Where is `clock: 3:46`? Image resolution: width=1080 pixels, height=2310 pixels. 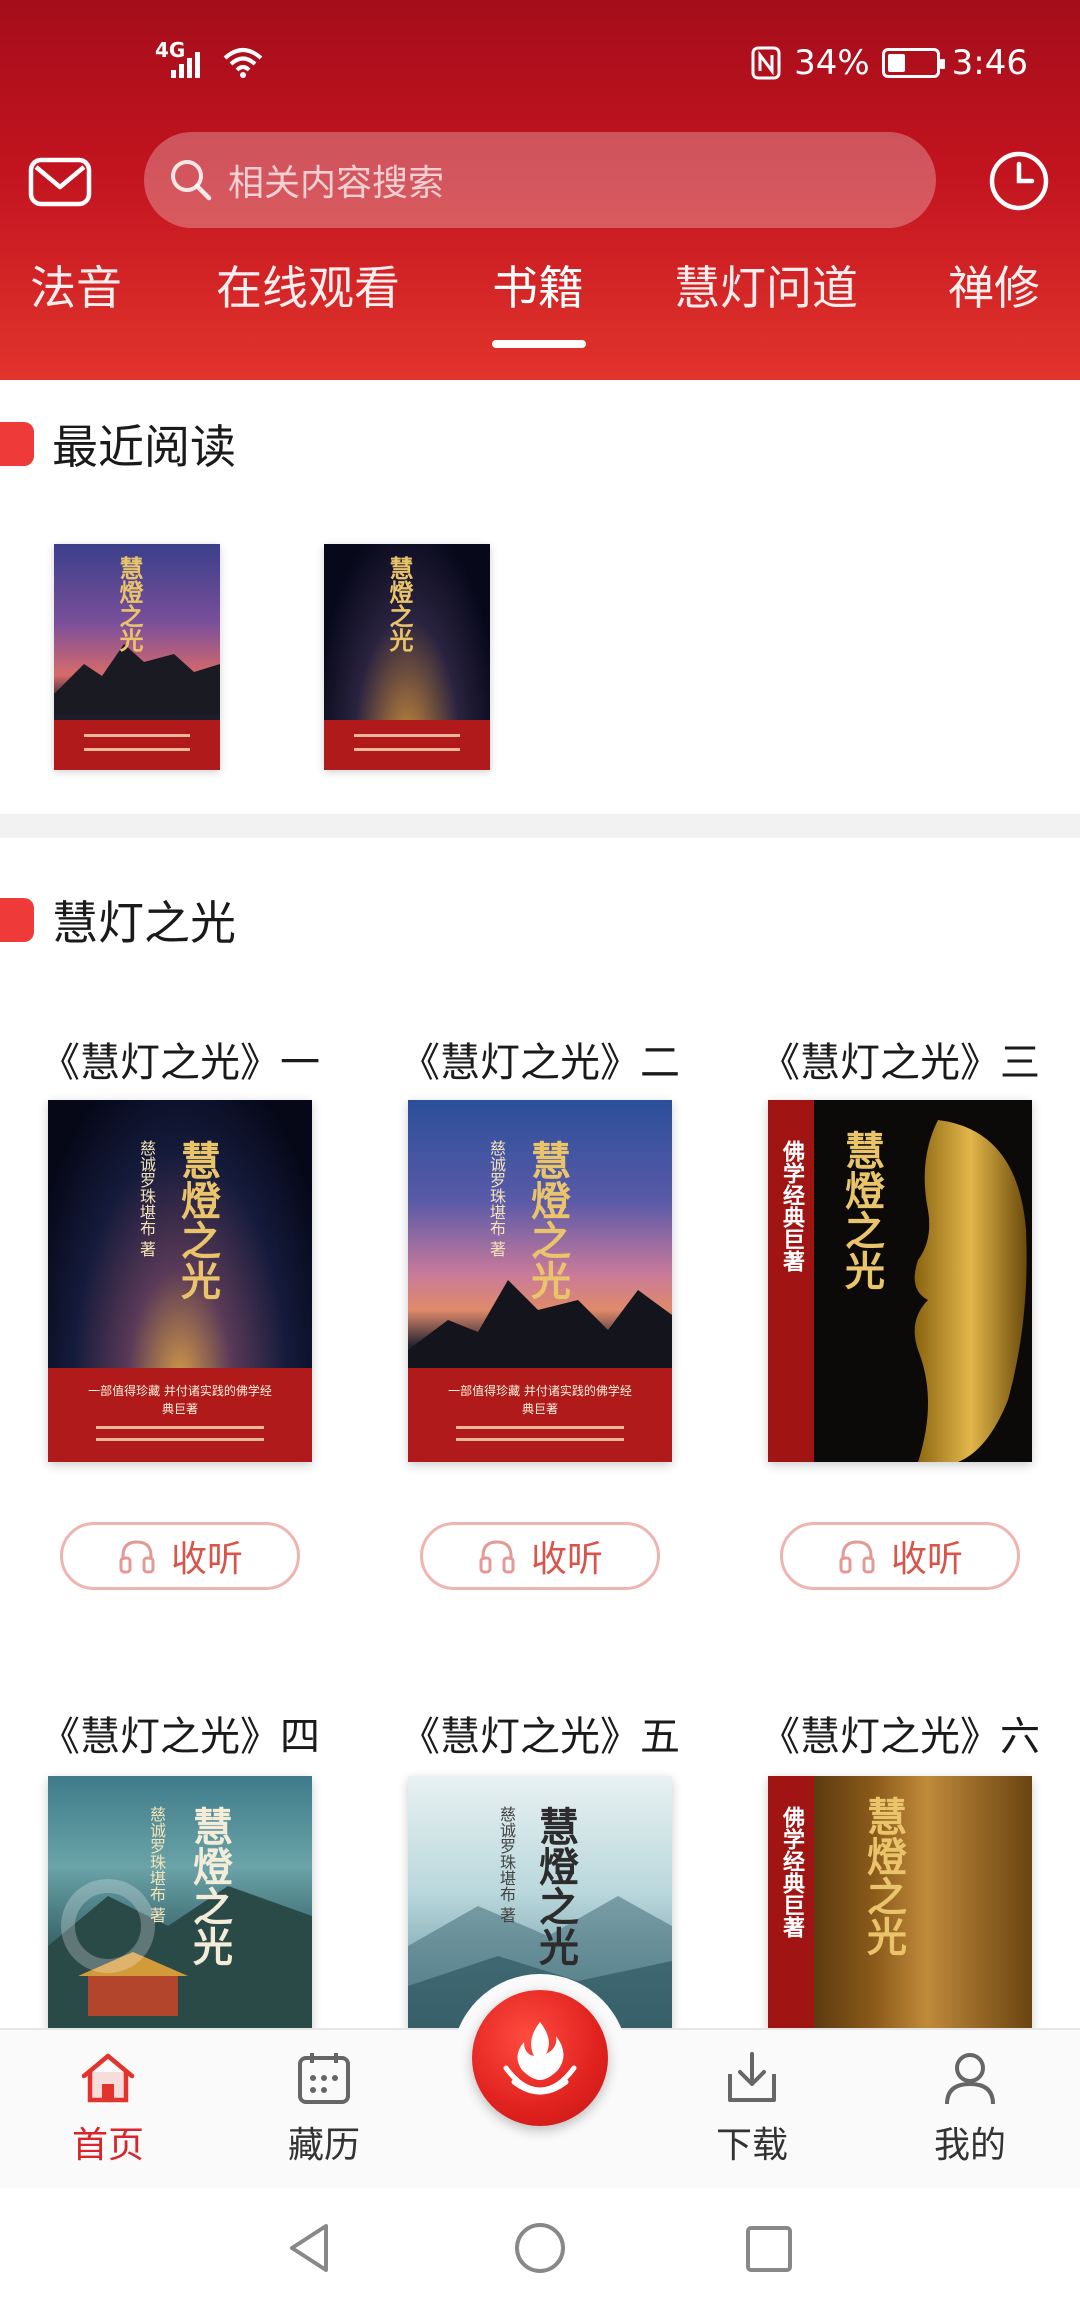 clock: 3:46 is located at coordinates (989, 63).